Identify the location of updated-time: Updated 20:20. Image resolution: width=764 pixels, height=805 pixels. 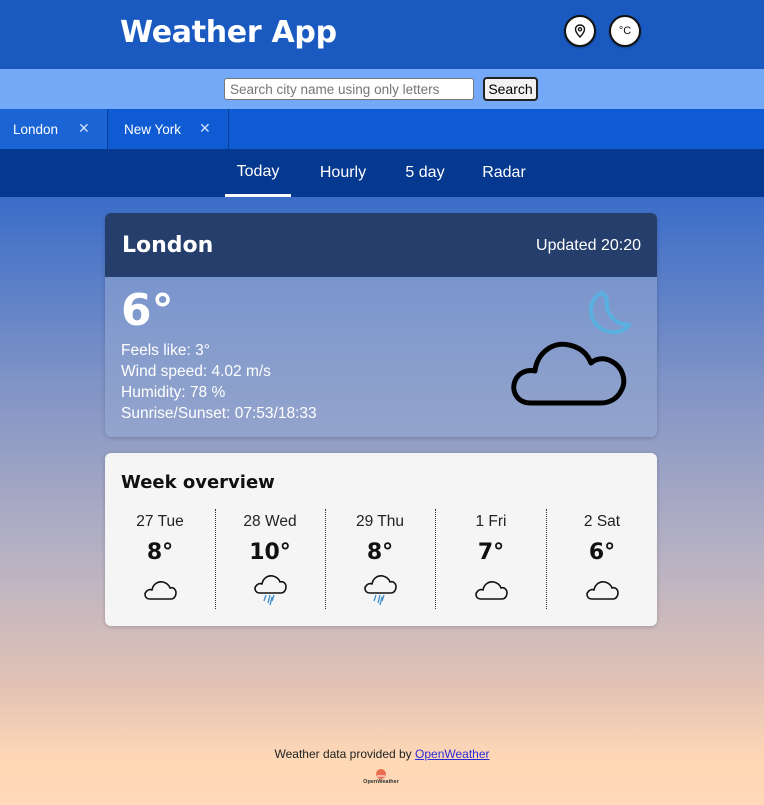
(588, 245).